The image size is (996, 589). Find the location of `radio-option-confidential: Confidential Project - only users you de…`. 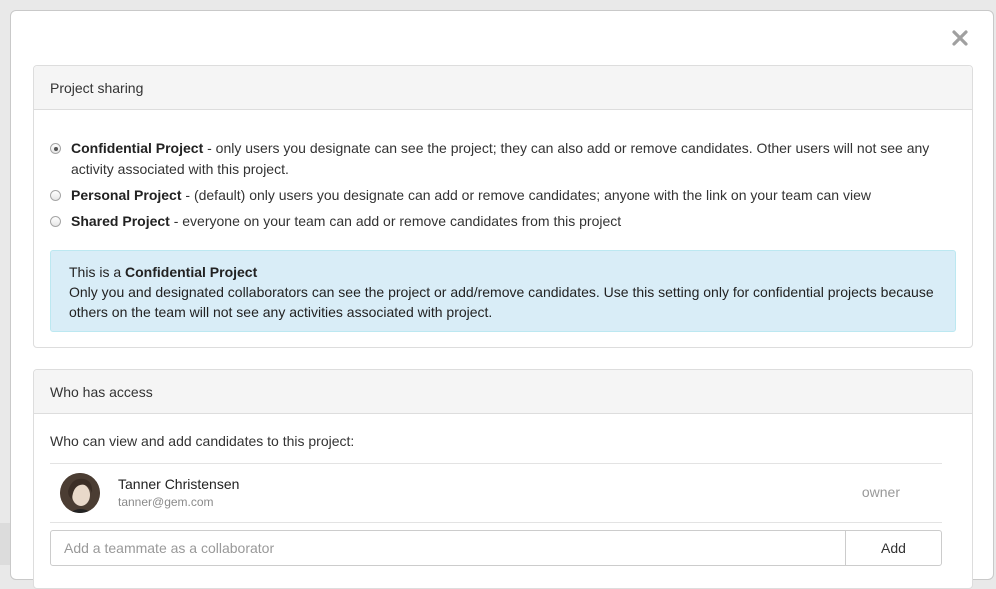

radio-option-confidential: Confidential Project - only users you de… is located at coordinates (500, 159).